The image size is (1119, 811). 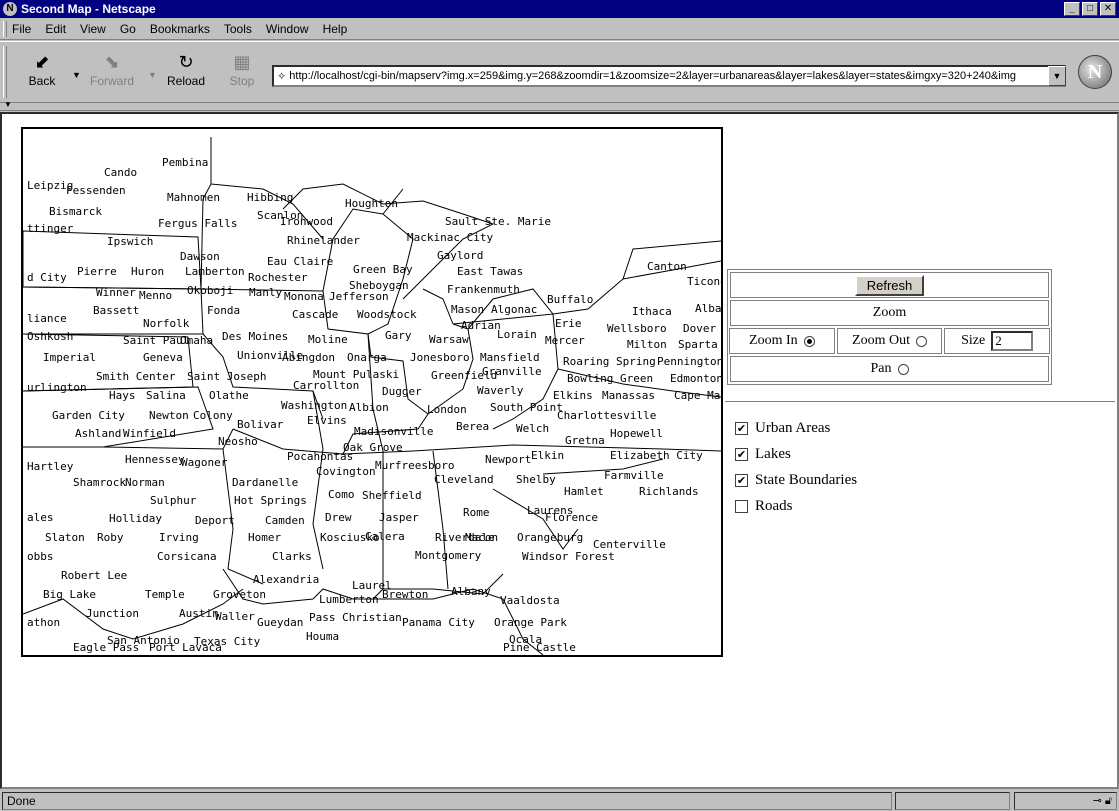 I want to click on back-label: Back, so click(x=42, y=81).